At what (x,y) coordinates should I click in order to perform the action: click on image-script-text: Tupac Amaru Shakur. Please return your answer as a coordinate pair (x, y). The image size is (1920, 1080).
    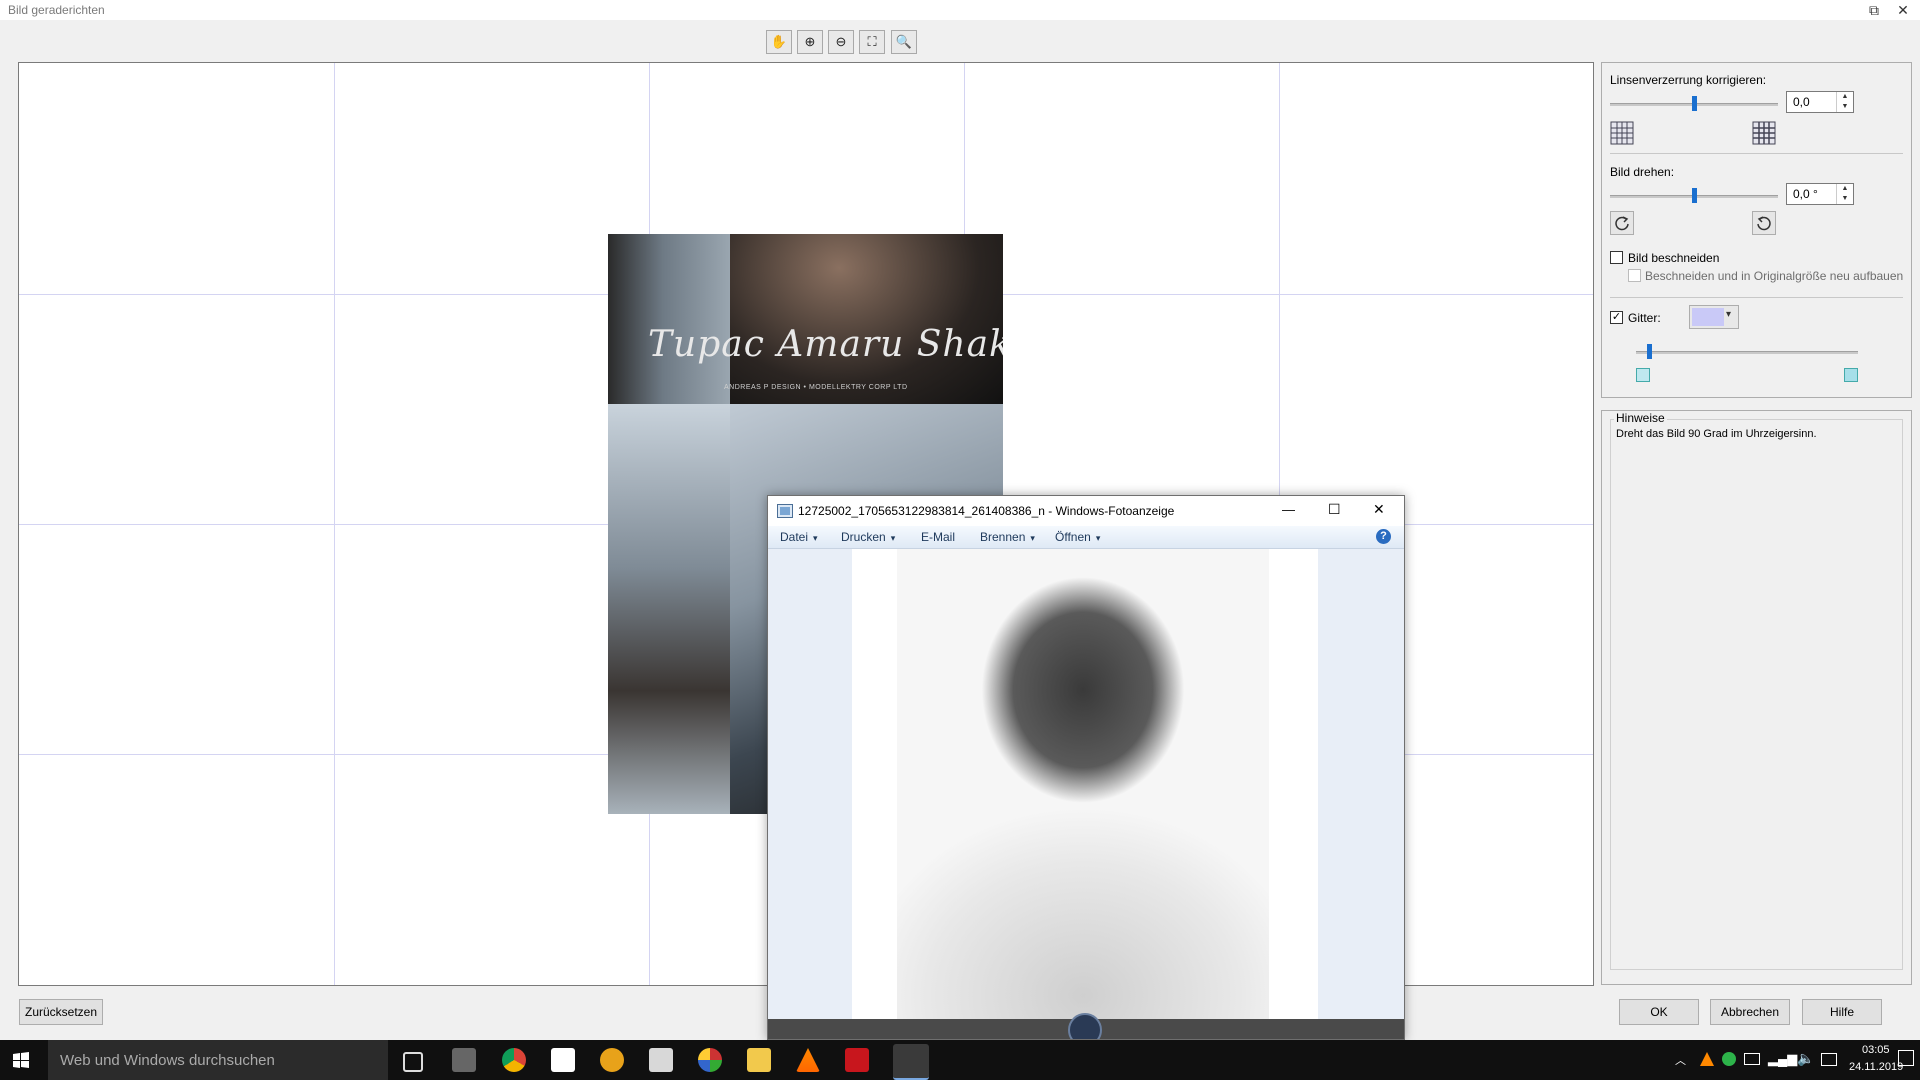
    Looking at the image, I should click on (825, 344).